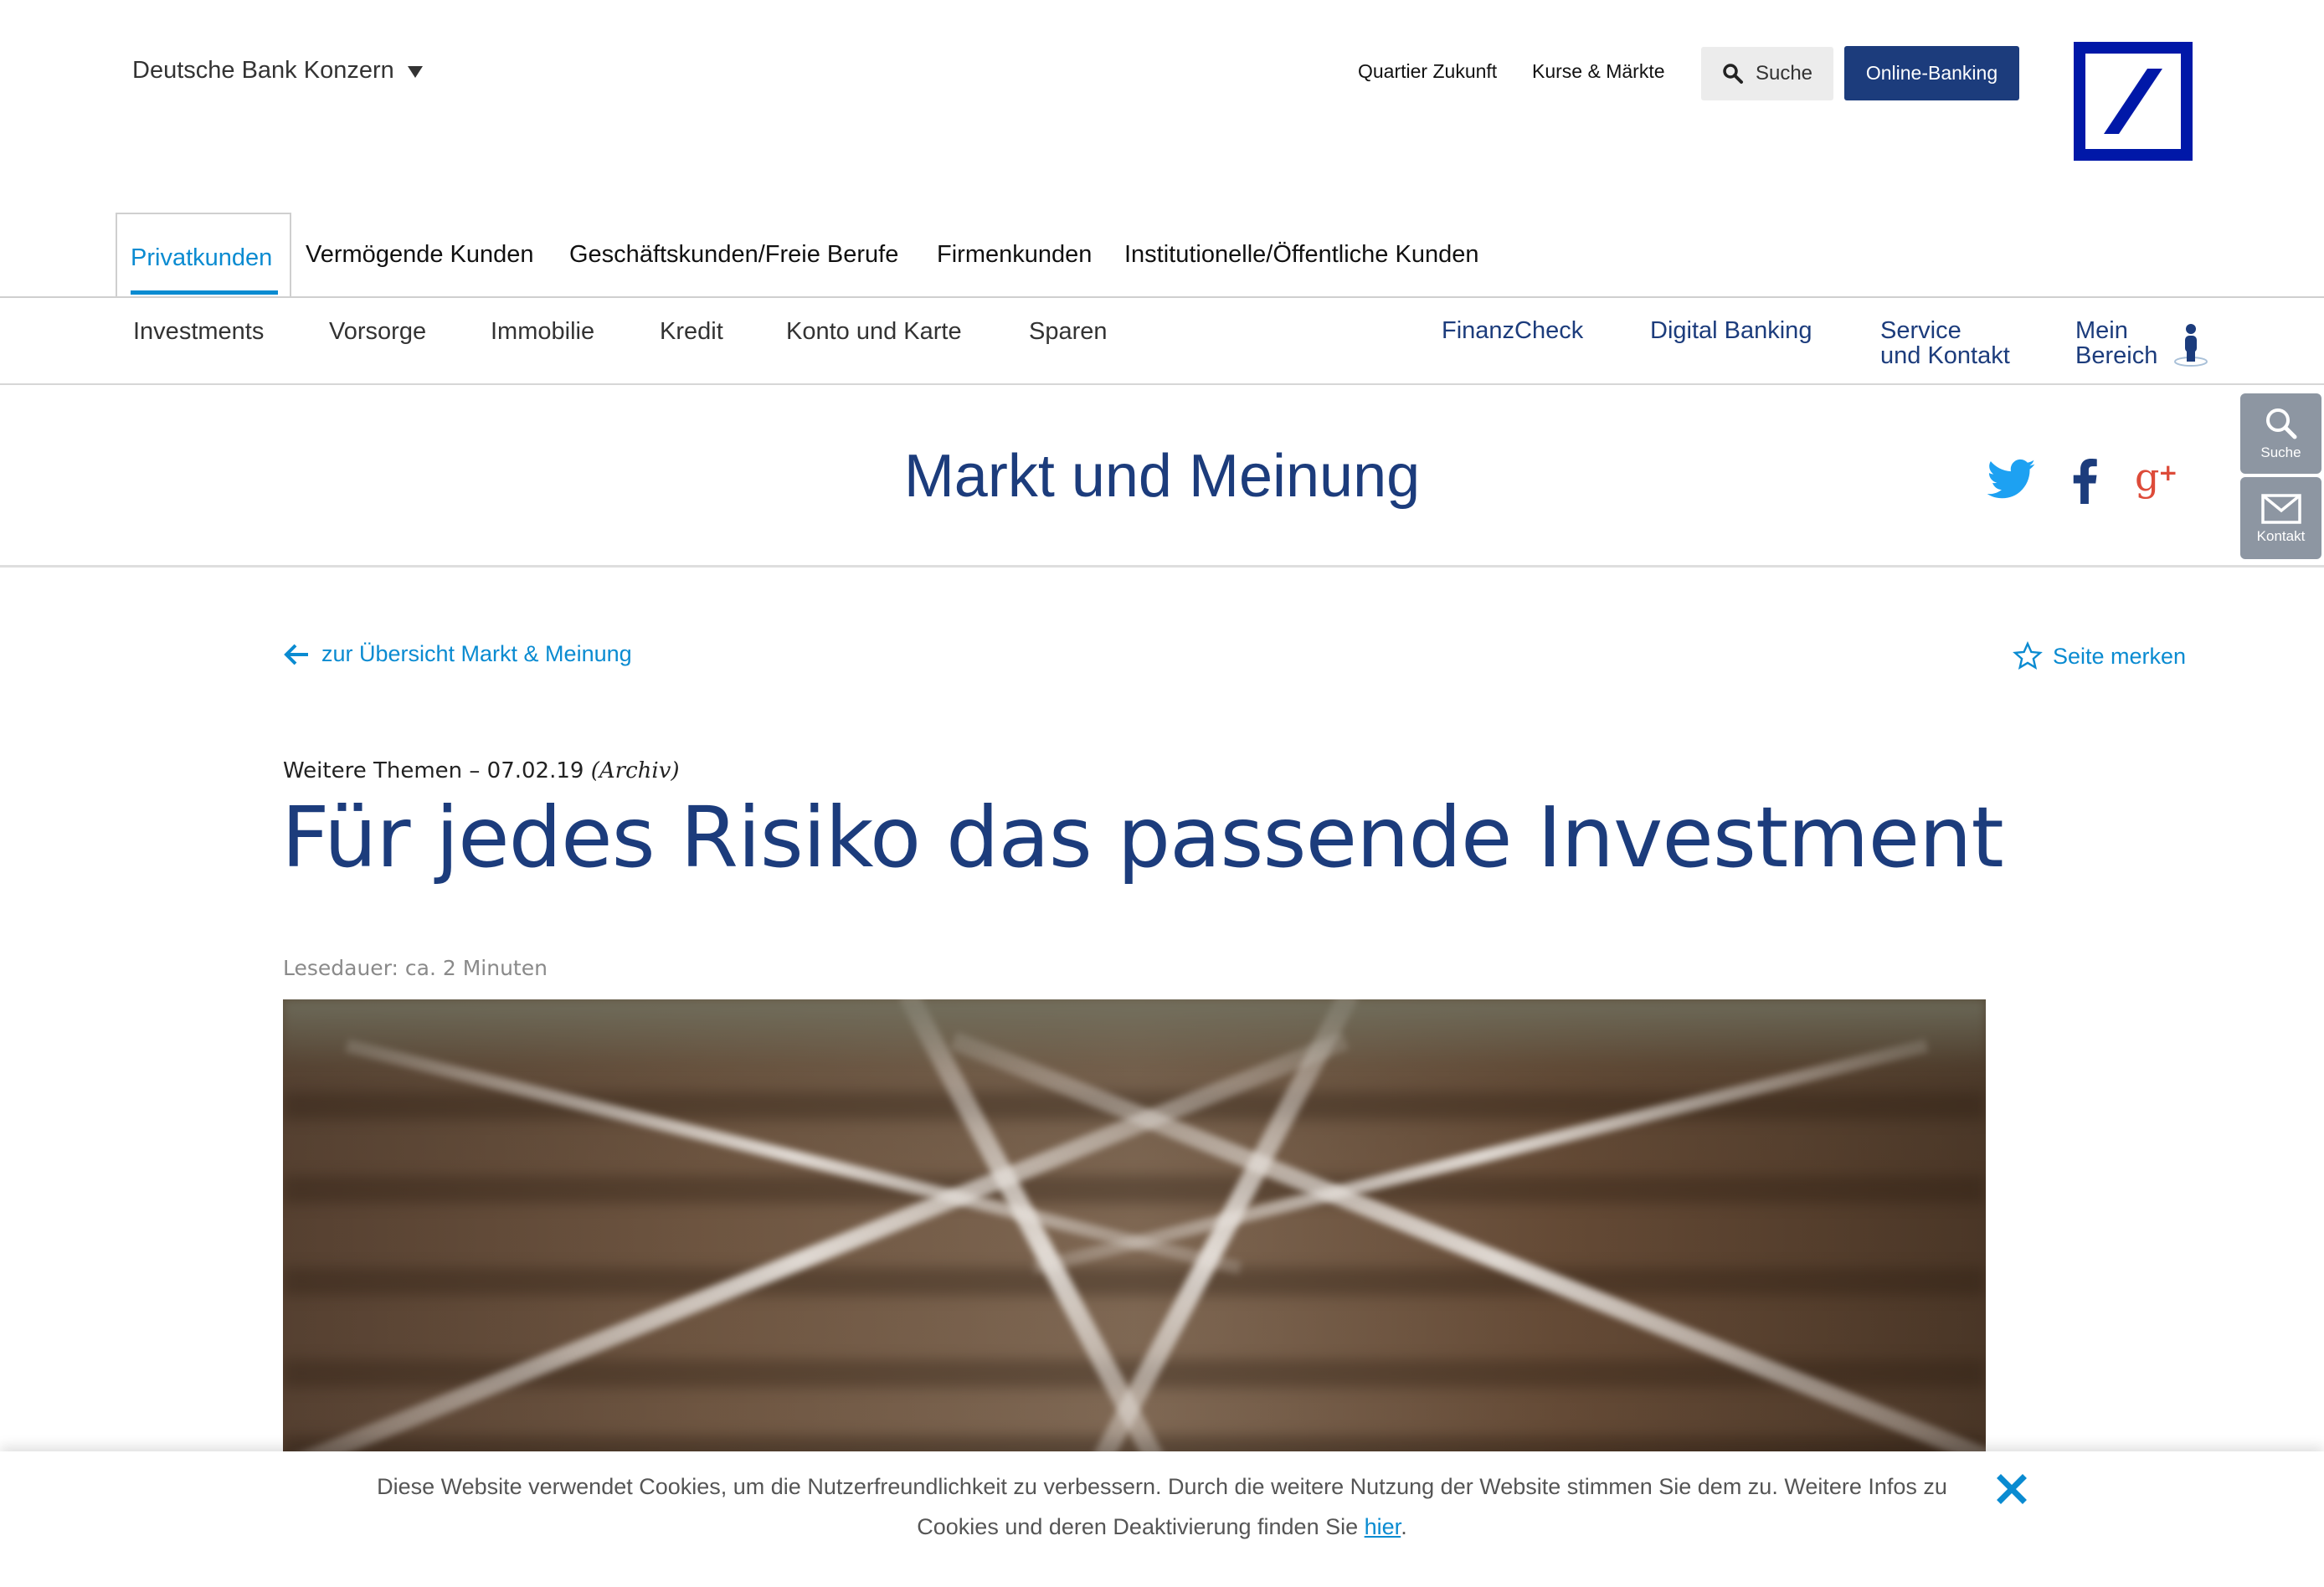 This screenshot has width=2324, height=1587. What do you see at coordinates (1143, 837) in the screenshot?
I see `article-headline: Für jedes Risiko das passende Investment` at bounding box center [1143, 837].